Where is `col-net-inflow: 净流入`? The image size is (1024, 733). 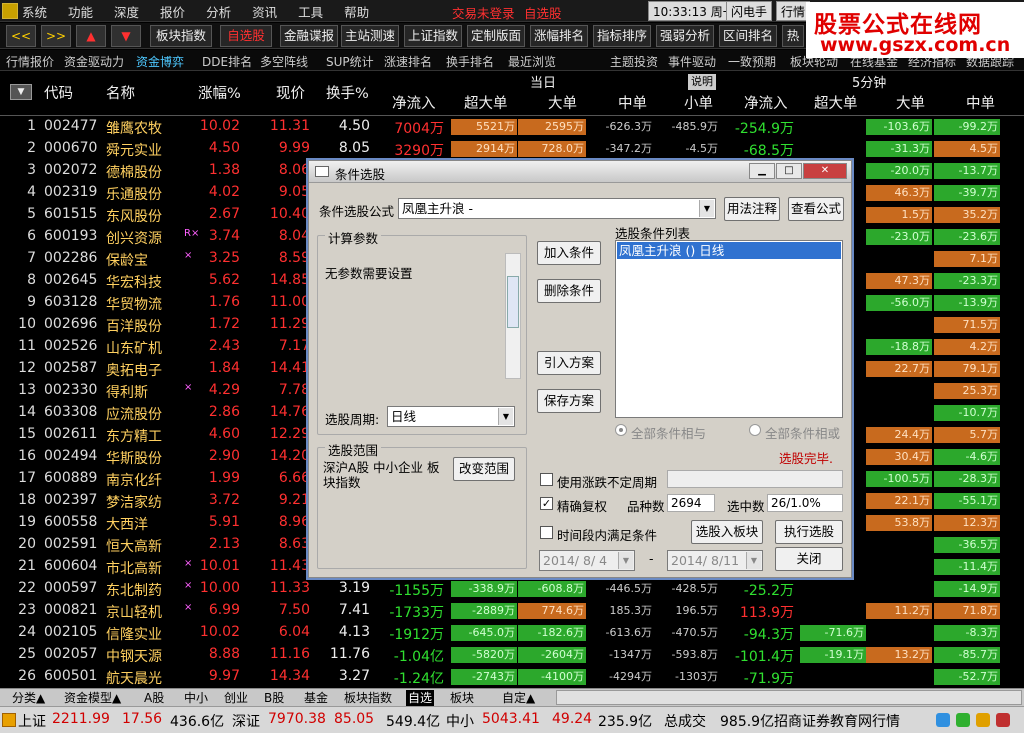
col-net-inflow: 净流入 is located at coordinates (414, 103).